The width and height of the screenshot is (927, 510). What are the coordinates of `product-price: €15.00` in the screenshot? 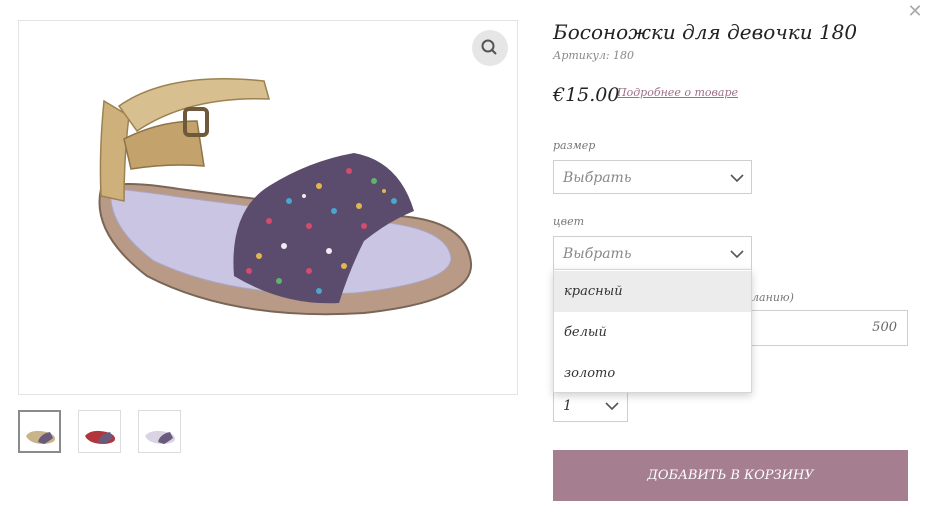 It's located at (586, 95).